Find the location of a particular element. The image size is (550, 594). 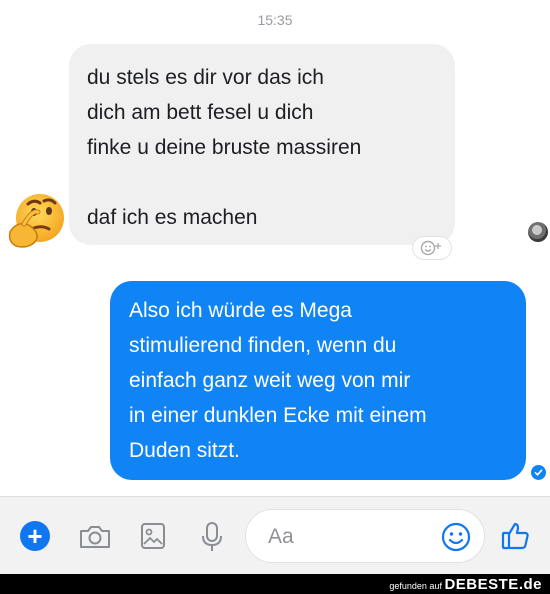

message-line: Duden sitzt. is located at coordinates (184, 450).